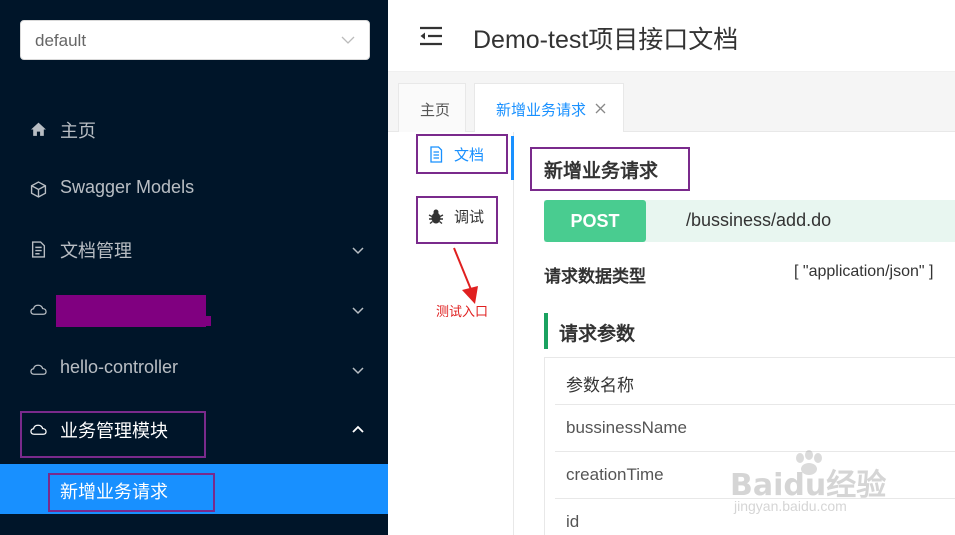 The height and width of the screenshot is (535, 955). What do you see at coordinates (790, 506) in the screenshot?
I see `watermark-url: jingyan.baidu.com` at bounding box center [790, 506].